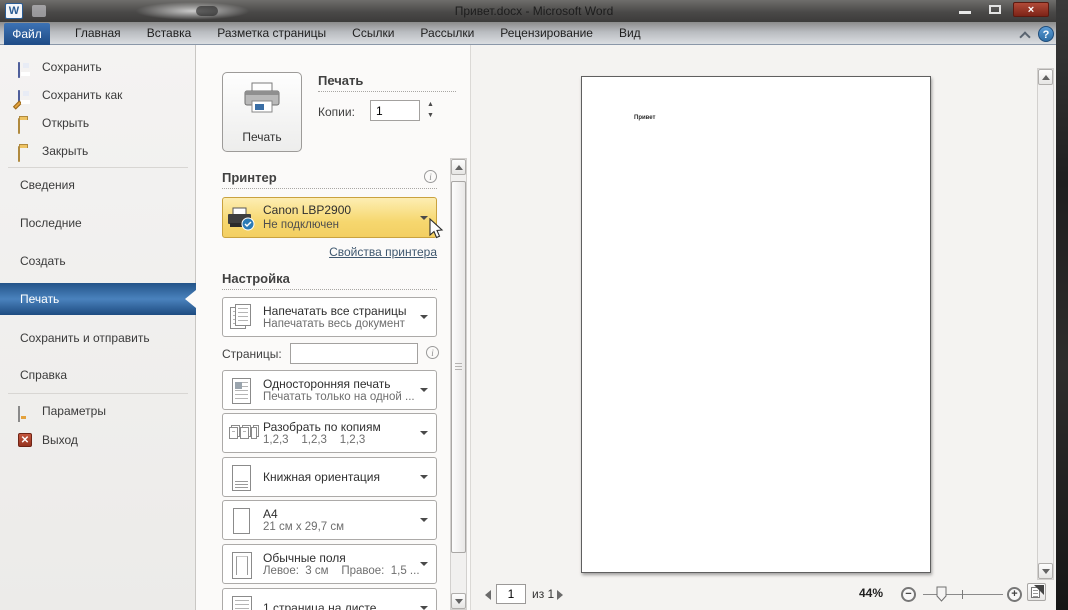 This screenshot has width=1068, height=610. I want to click on pages-per-sheet-icon, so click(243, 602).